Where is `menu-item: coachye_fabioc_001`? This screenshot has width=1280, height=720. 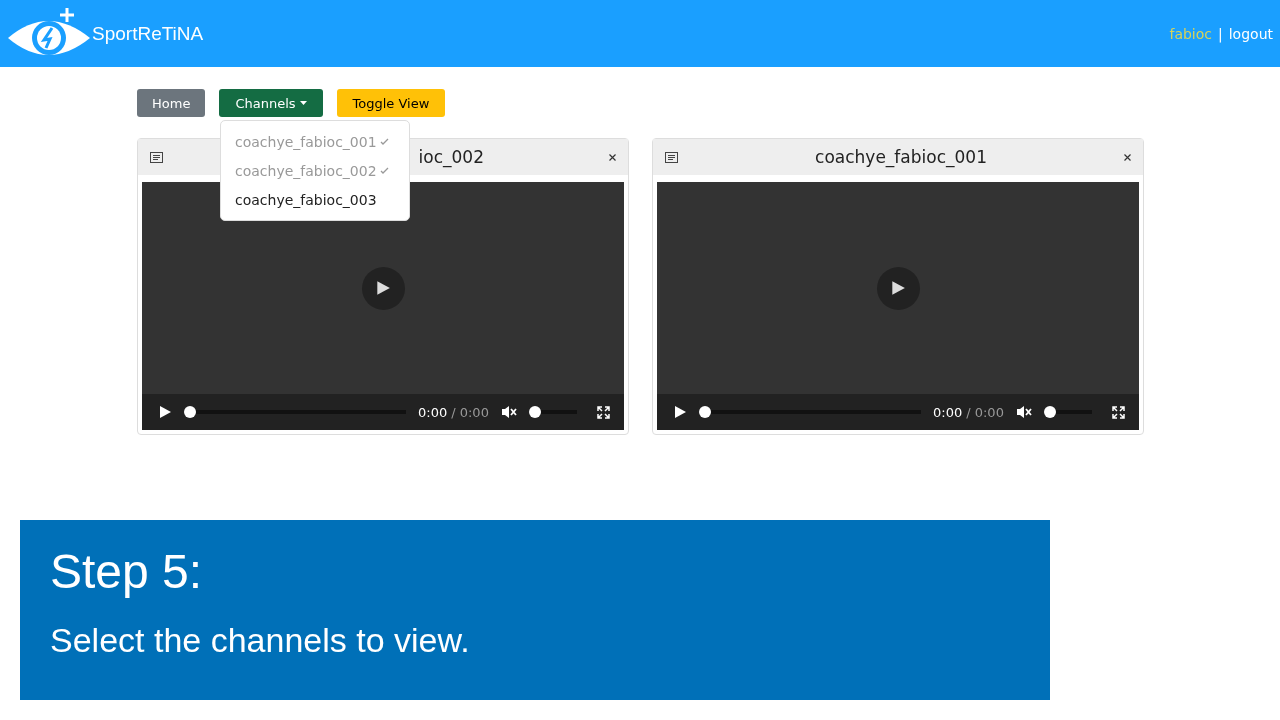
menu-item: coachye_fabioc_001 is located at coordinates (315, 141).